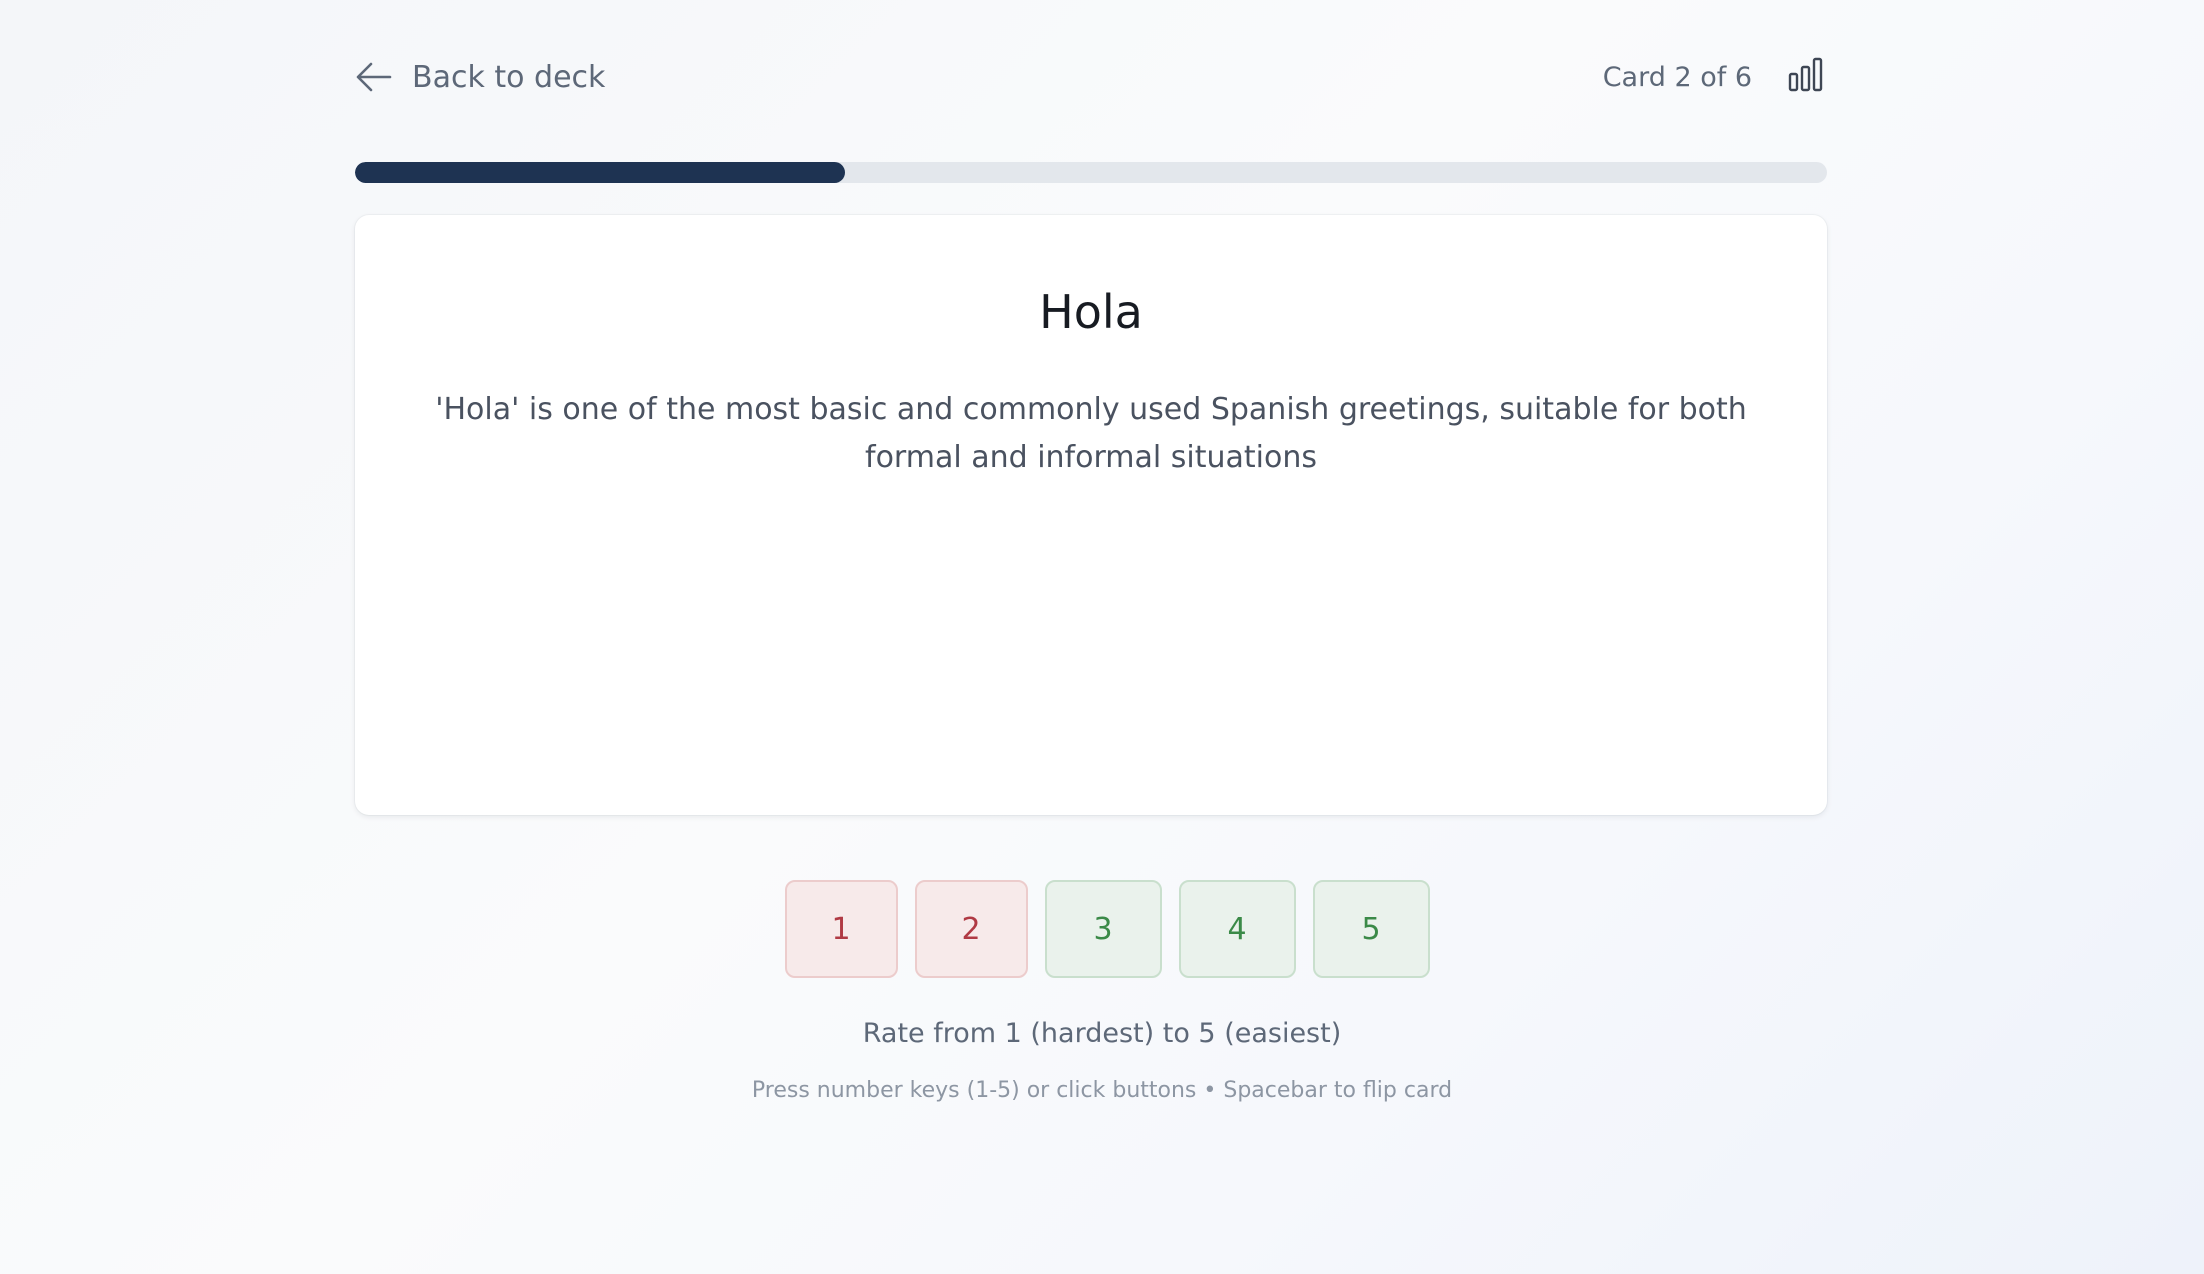 The image size is (2204, 1274). What do you see at coordinates (1371, 929) in the screenshot?
I see `rating-button-5: 5` at bounding box center [1371, 929].